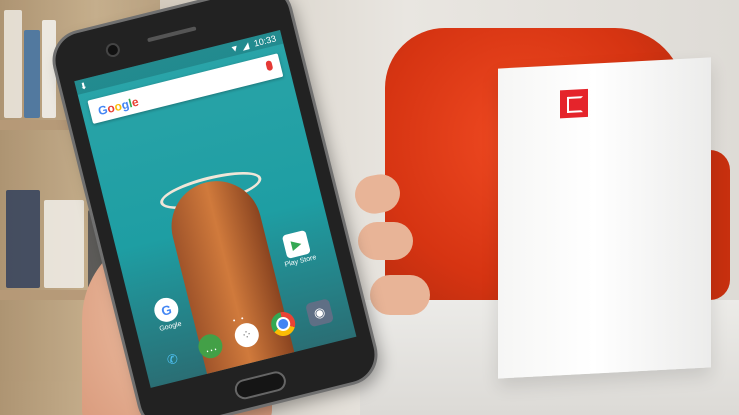 The width and height of the screenshot is (739, 415). I want to click on microphone-icon, so click(269, 66).